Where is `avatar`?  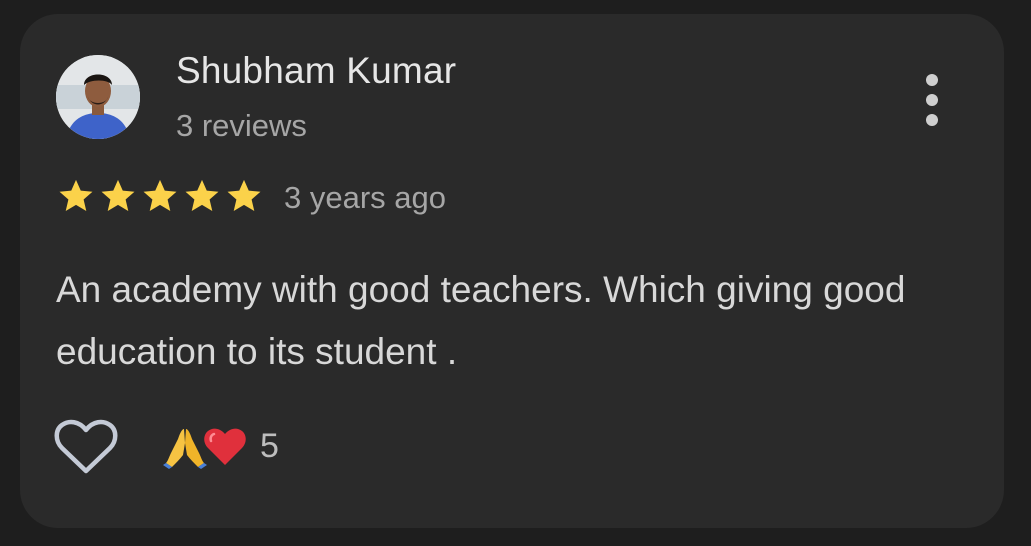
avatar is located at coordinates (98, 97).